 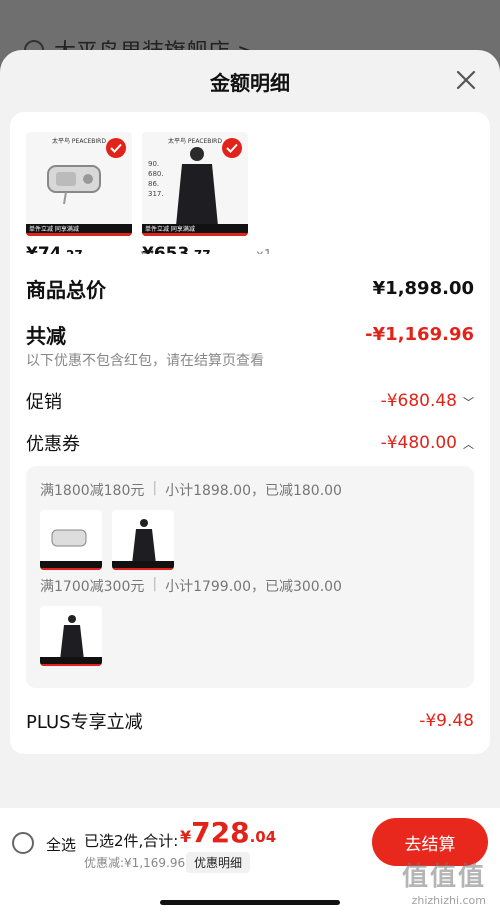 What do you see at coordinates (418, 443) in the screenshot?
I see `coupon-value: -¥480.00` at bounding box center [418, 443].